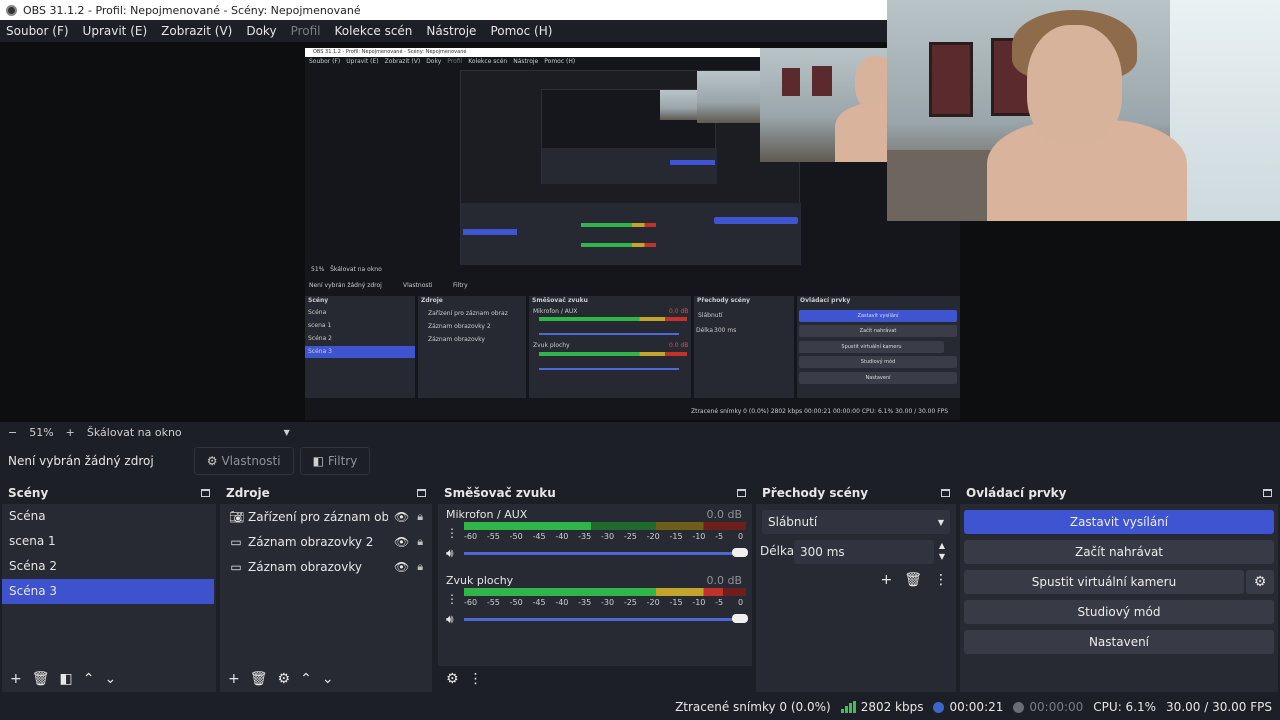  What do you see at coordinates (287, 432) in the screenshot?
I see `scale-mode-caret-icon: ▼` at bounding box center [287, 432].